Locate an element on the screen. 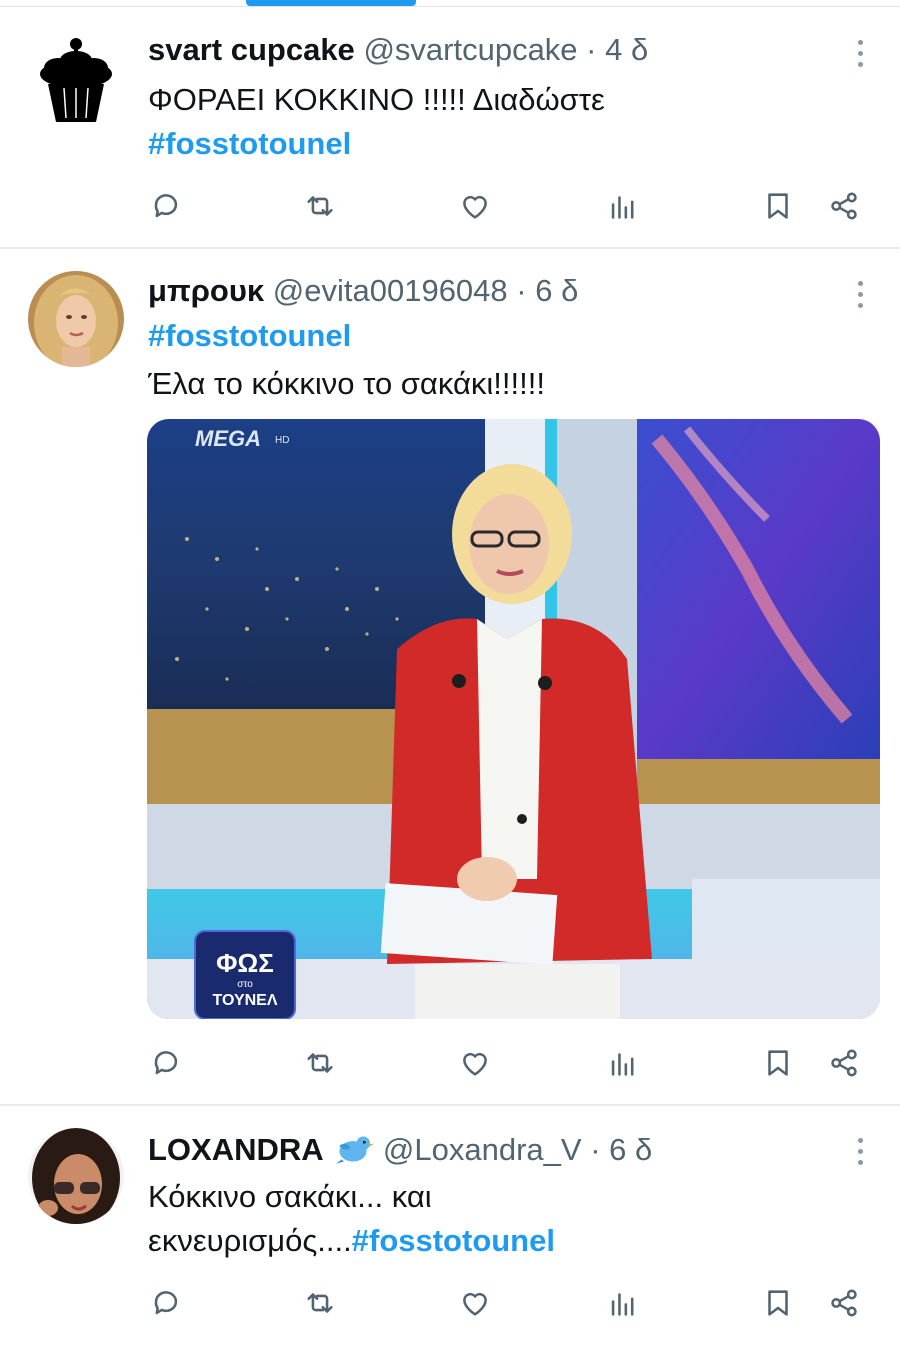 This screenshot has width=900, height=1349. tweet-header: LOXANDRA @Loxandra_V · 6 δ is located at coordinates (400, 1149).